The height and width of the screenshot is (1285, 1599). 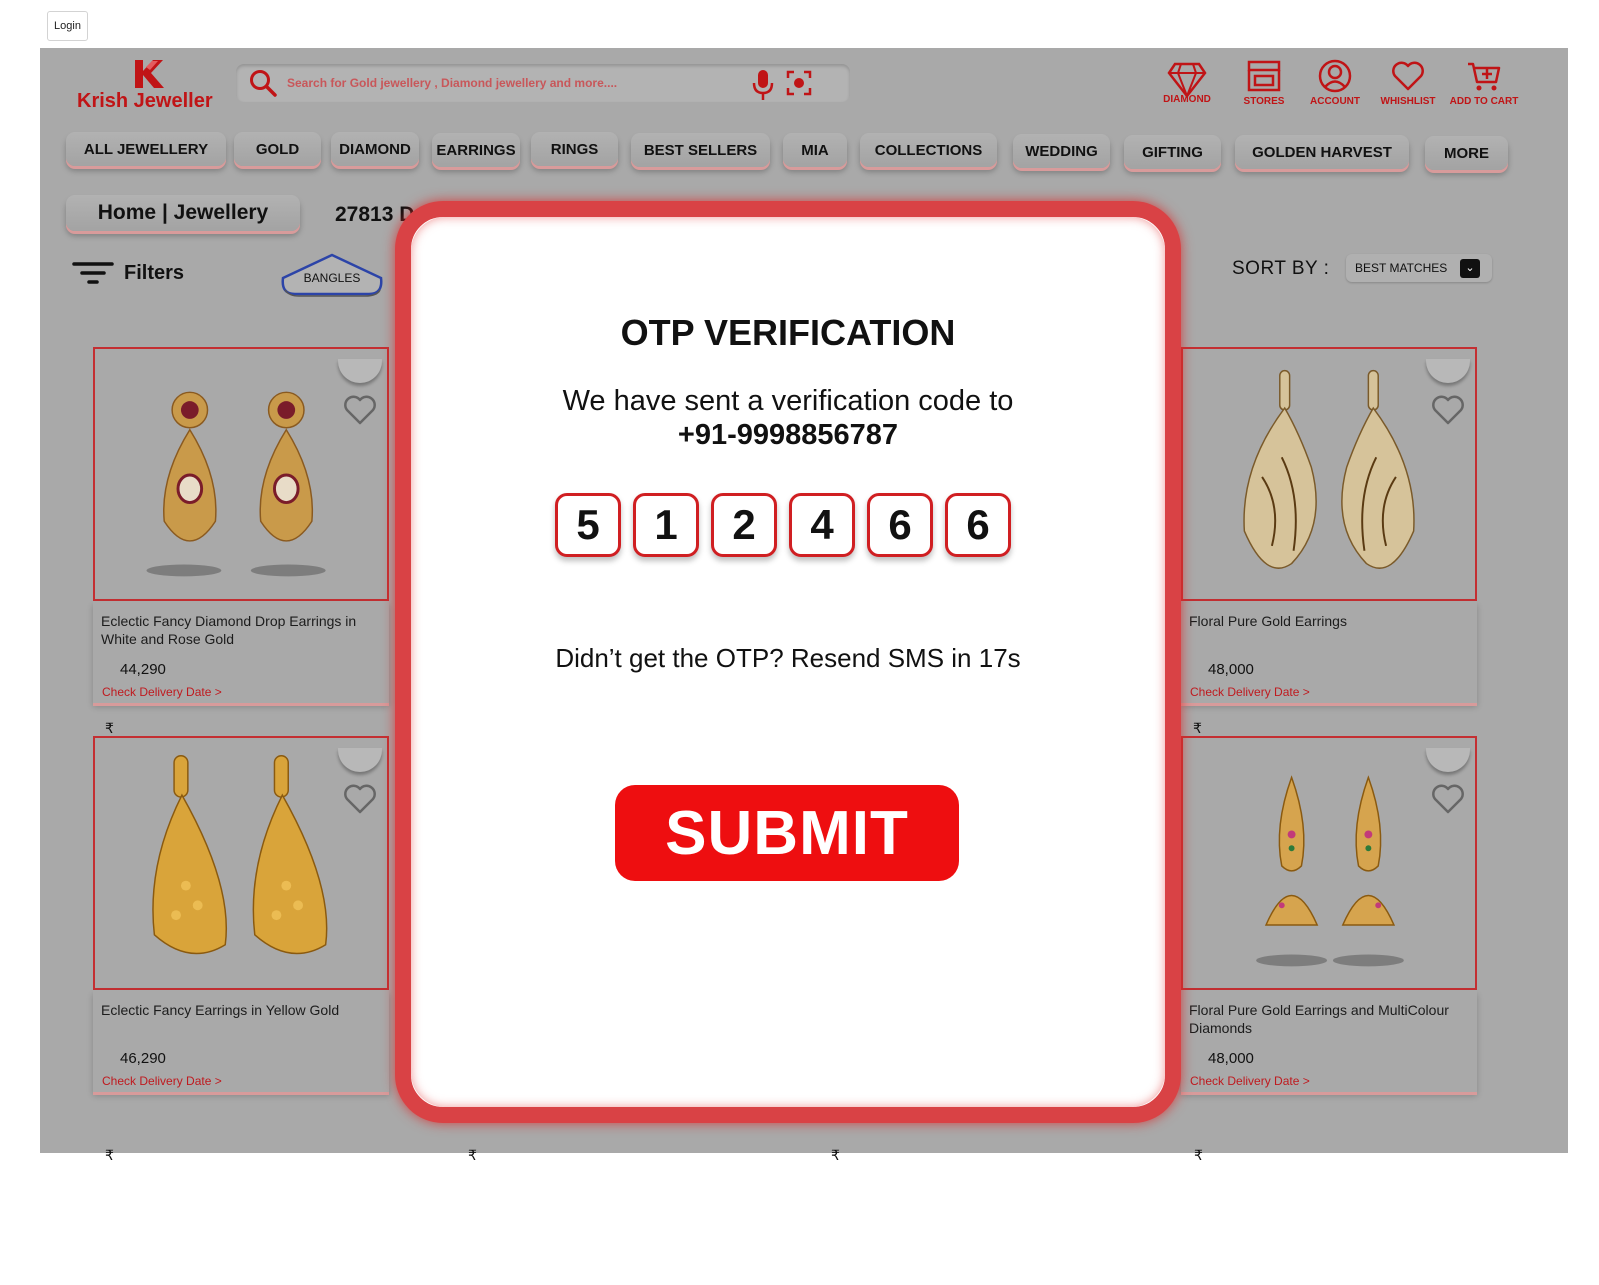 What do you see at coordinates (788, 332) in the screenshot?
I see `otp-title: OTP VERIFICATION` at bounding box center [788, 332].